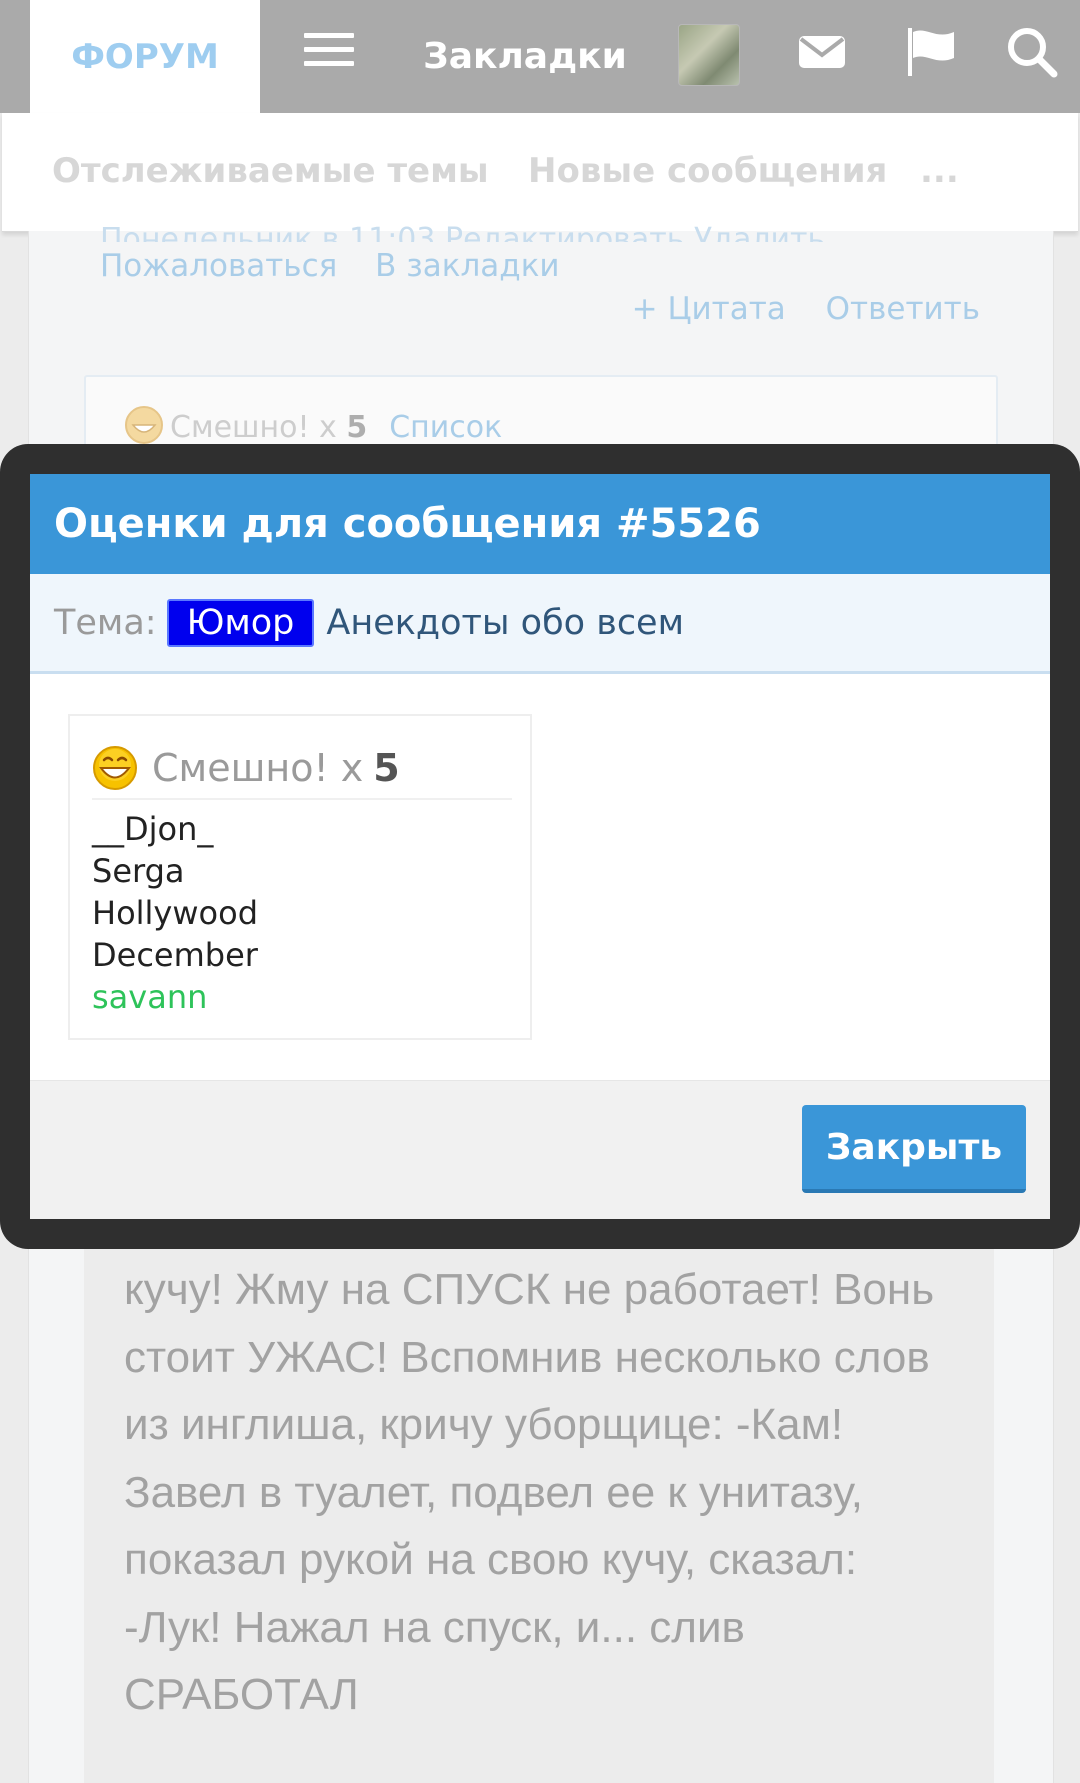 This screenshot has width=1080, height=1783. I want to click on post-links: Пожаловаться В закладки, so click(344, 266).